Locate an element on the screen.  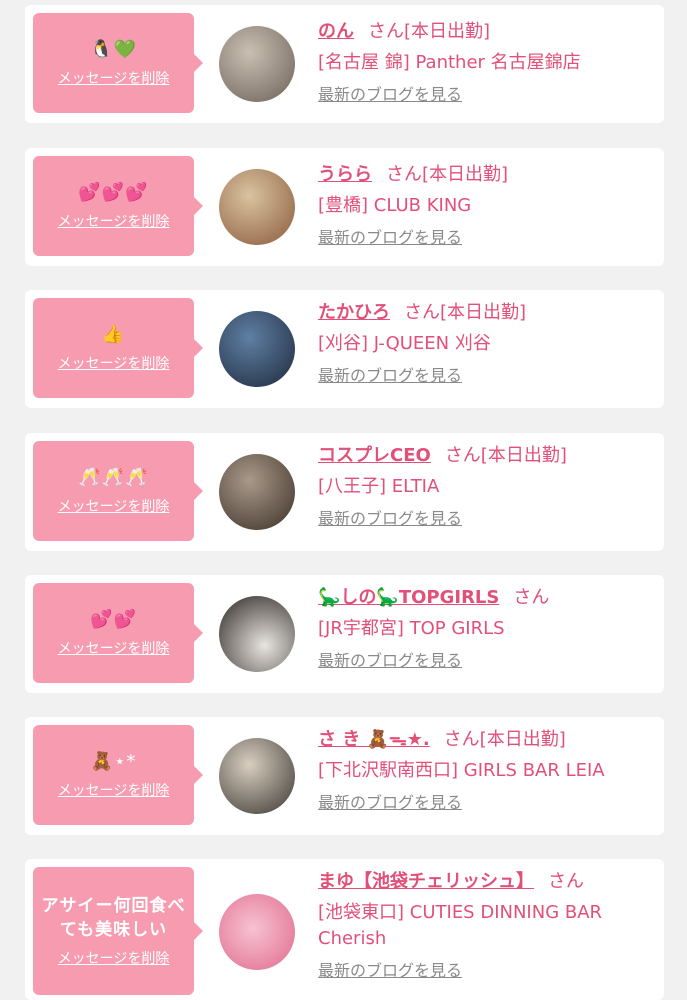
cast-name-link: コスプレCEO is located at coordinates (374, 455).